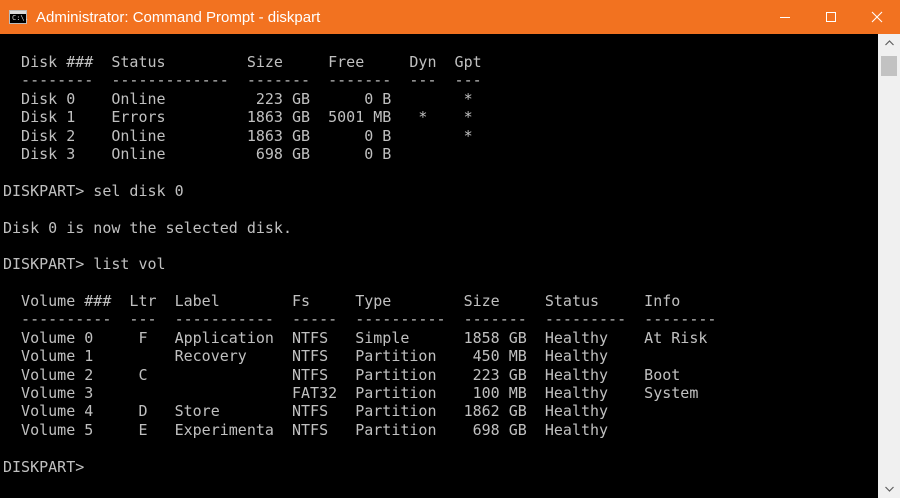 The image size is (900, 498). I want to click on minimize-icon, so click(785, 17).